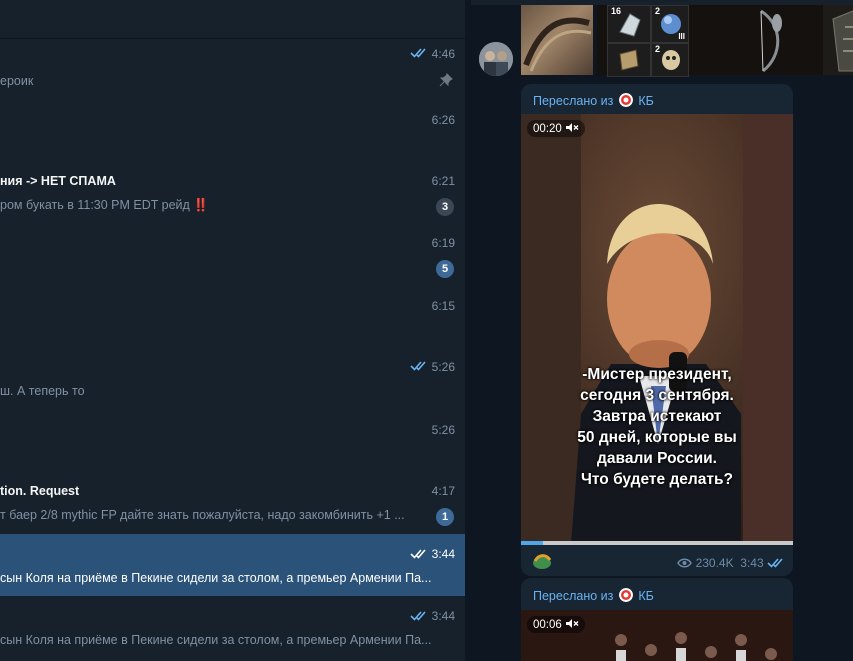  I want to click on chat-row: 6:15, so click(232, 325).